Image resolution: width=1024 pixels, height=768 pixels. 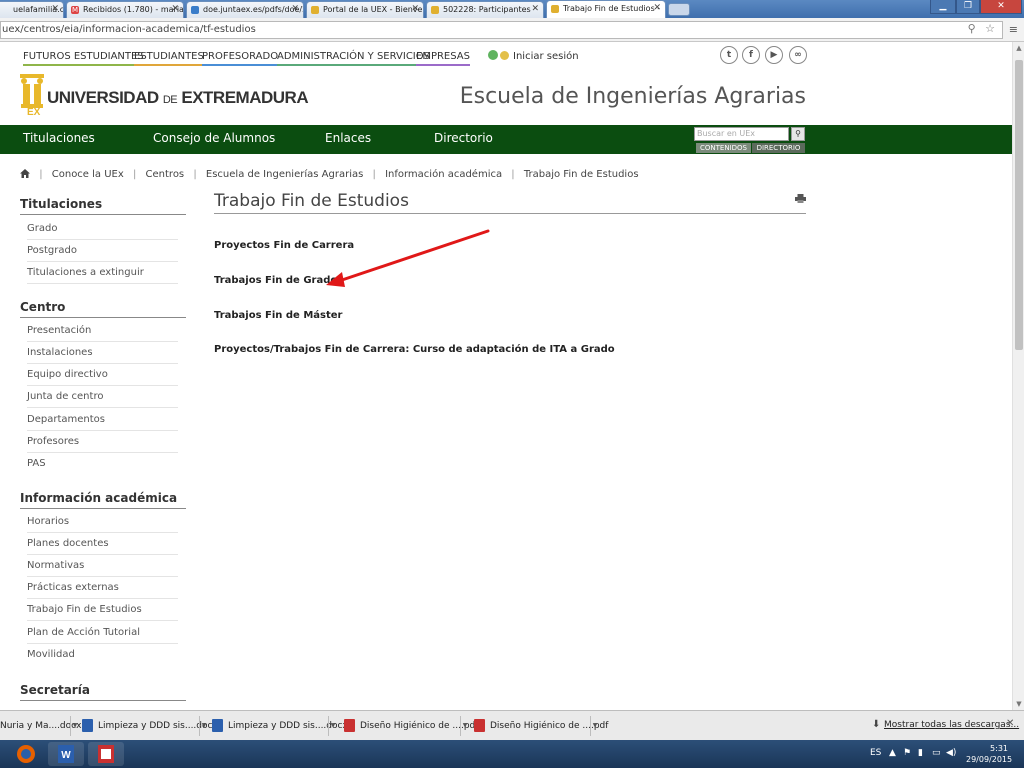 What do you see at coordinates (936, 753) in the screenshot?
I see `display-icon: ▭` at bounding box center [936, 753].